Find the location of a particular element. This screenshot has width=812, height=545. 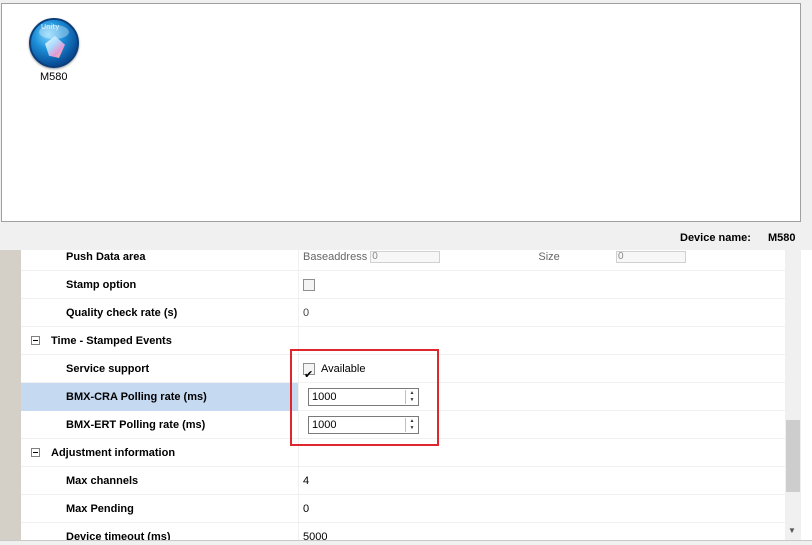

property-row-bmx-cra-polling-rate: BMX-CRA Polling rate (ms) ▲ ▼ is located at coordinates (403, 397).